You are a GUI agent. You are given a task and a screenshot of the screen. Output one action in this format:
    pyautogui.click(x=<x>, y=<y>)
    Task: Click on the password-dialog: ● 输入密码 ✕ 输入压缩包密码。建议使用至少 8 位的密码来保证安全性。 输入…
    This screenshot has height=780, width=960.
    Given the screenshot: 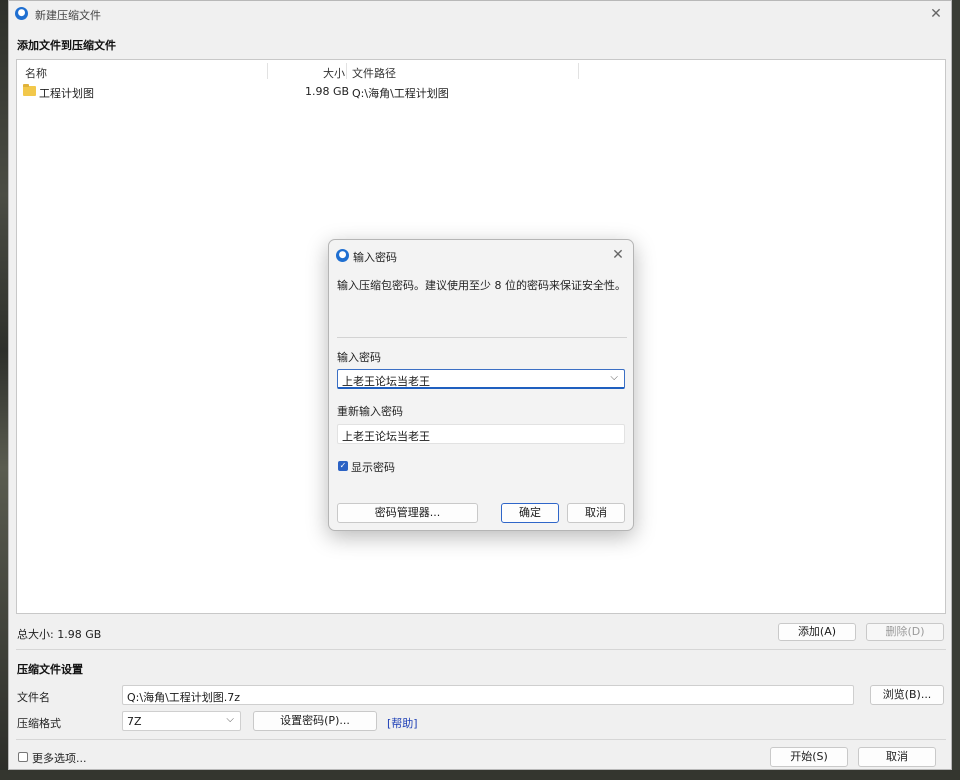 What is the action you would take?
    pyautogui.click(x=481, y=385)
    